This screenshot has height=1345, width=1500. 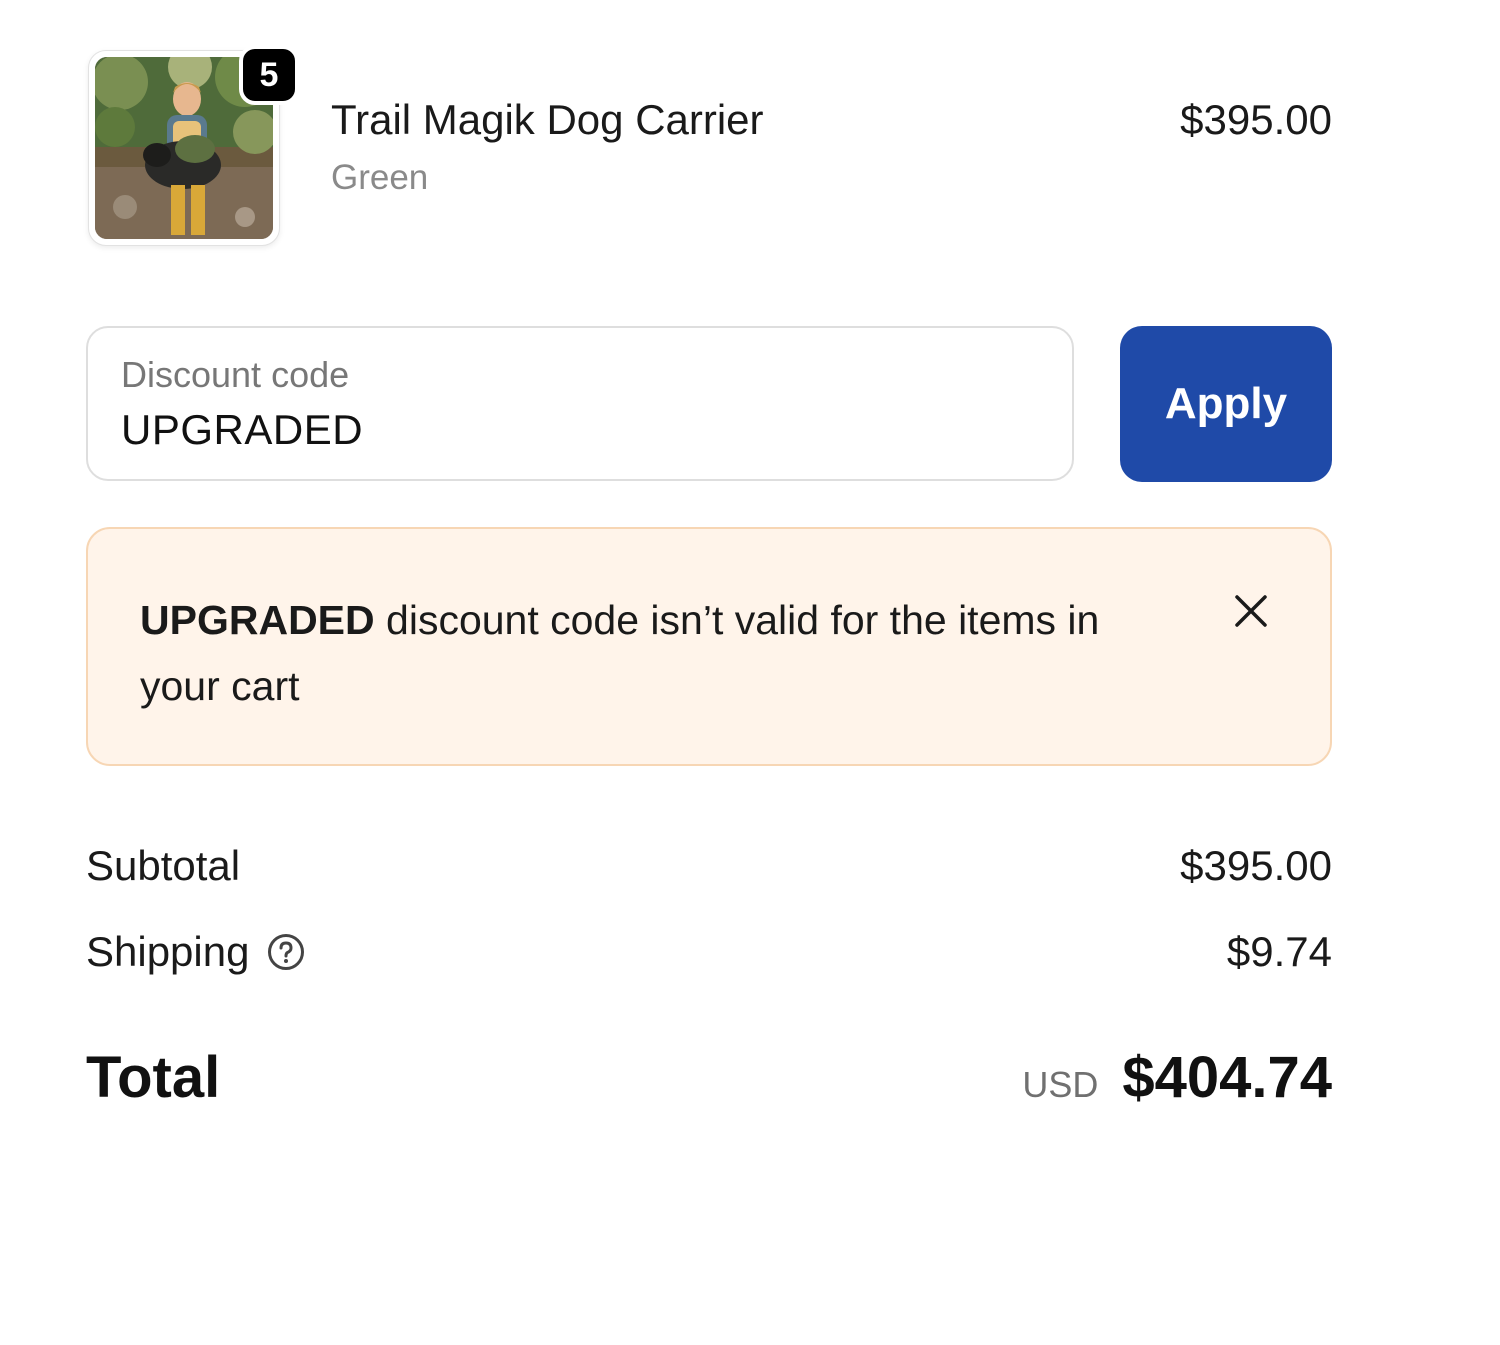 I want to click on total-label: Total, so click(x=153, y=1077).